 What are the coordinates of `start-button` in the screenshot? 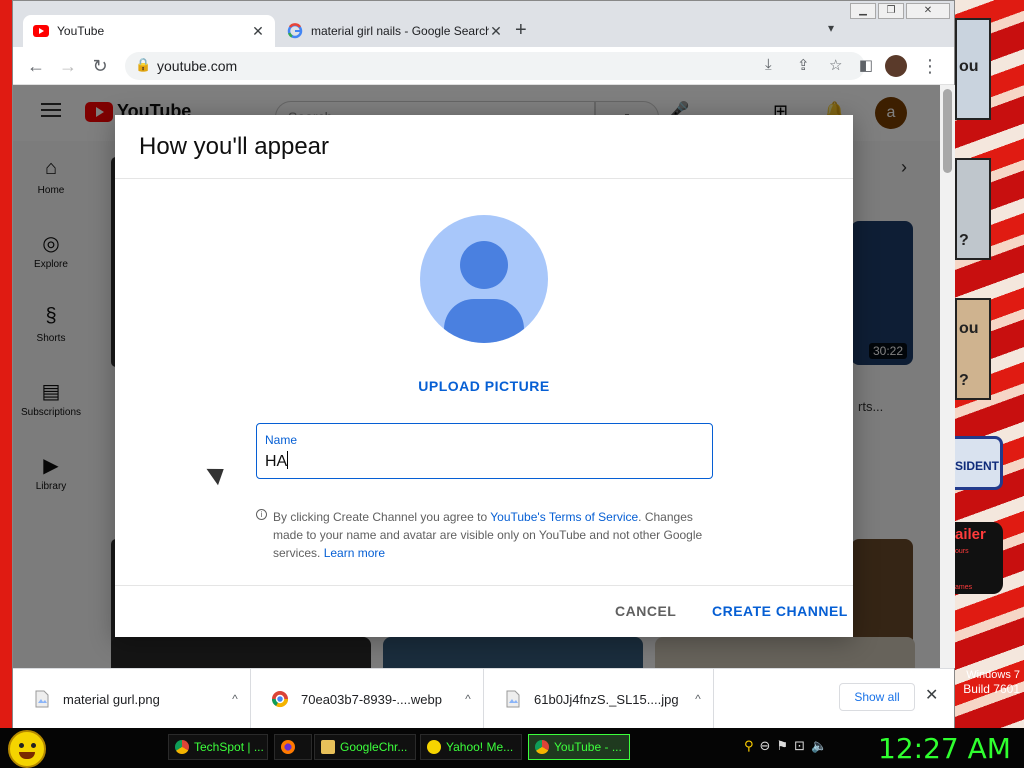 It's located at (27, 749).